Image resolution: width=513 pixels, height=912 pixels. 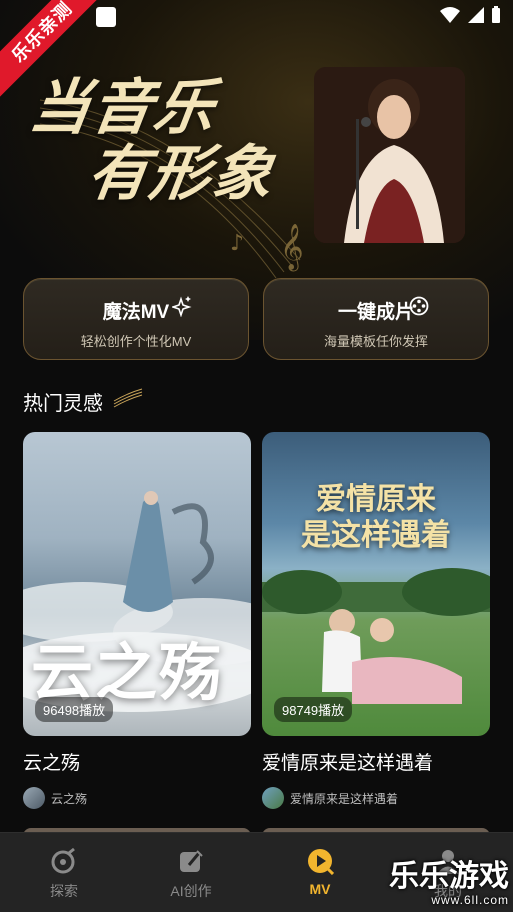 I want to click on explore-icon, so click(x=63, y=860).